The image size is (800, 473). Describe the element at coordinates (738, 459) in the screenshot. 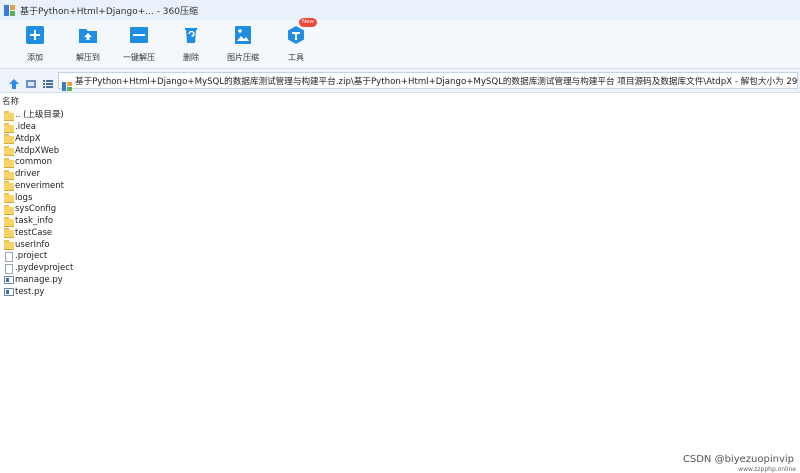

I see `watermark: CSDN @biyezuopinvip` at that location.